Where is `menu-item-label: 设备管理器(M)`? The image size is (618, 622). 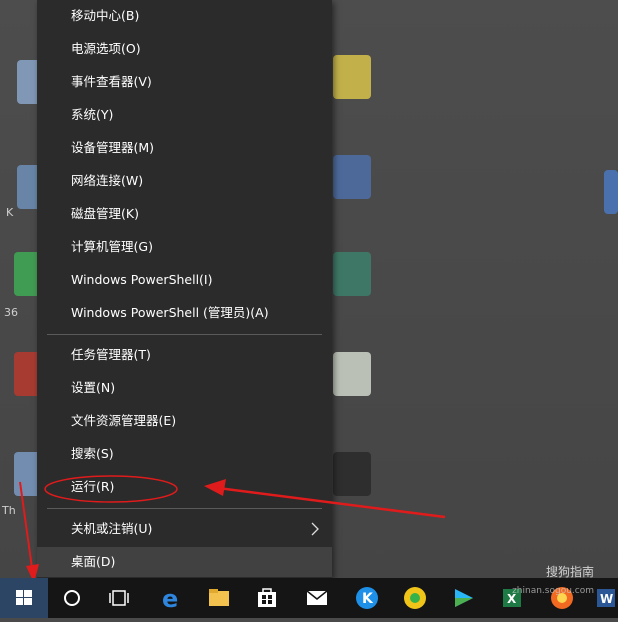
menu-item-label: 设备管理器(M) is located at coordinates (113, 147).